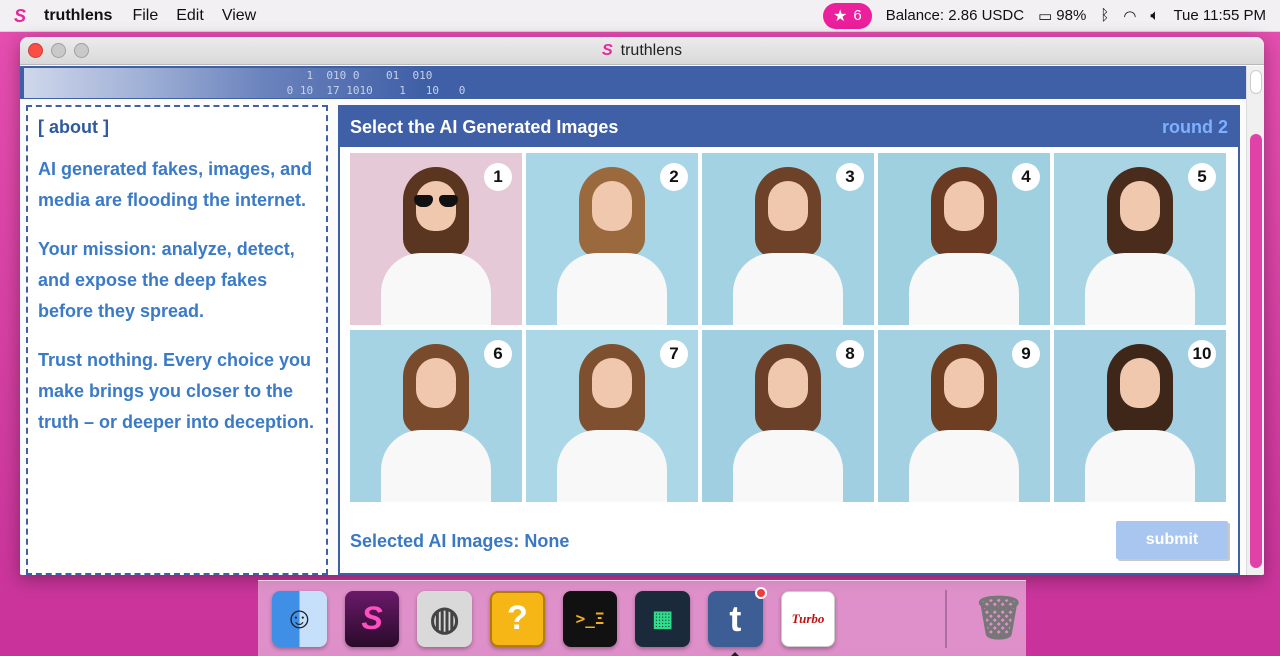 The width and height of the screenshot is (1280, 656). Describe the element at coordinates (23, 16) in the screenshot. I see `truthlens-logo-icon: S` at that location.